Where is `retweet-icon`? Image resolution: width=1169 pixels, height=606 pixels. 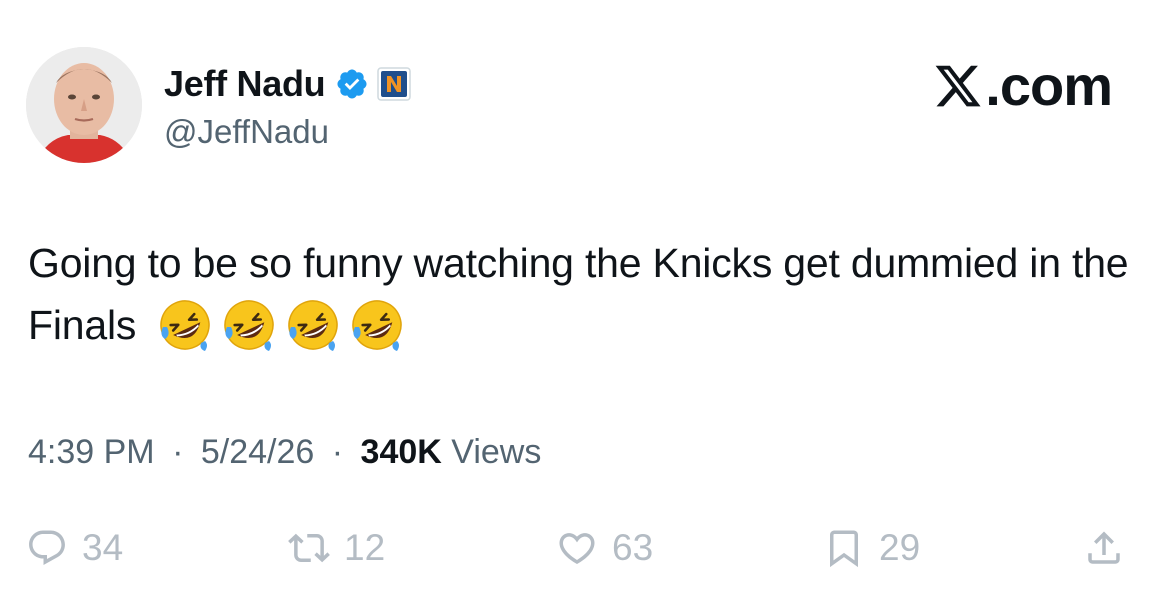 retweet-icon is located at coordinates (309, 548).